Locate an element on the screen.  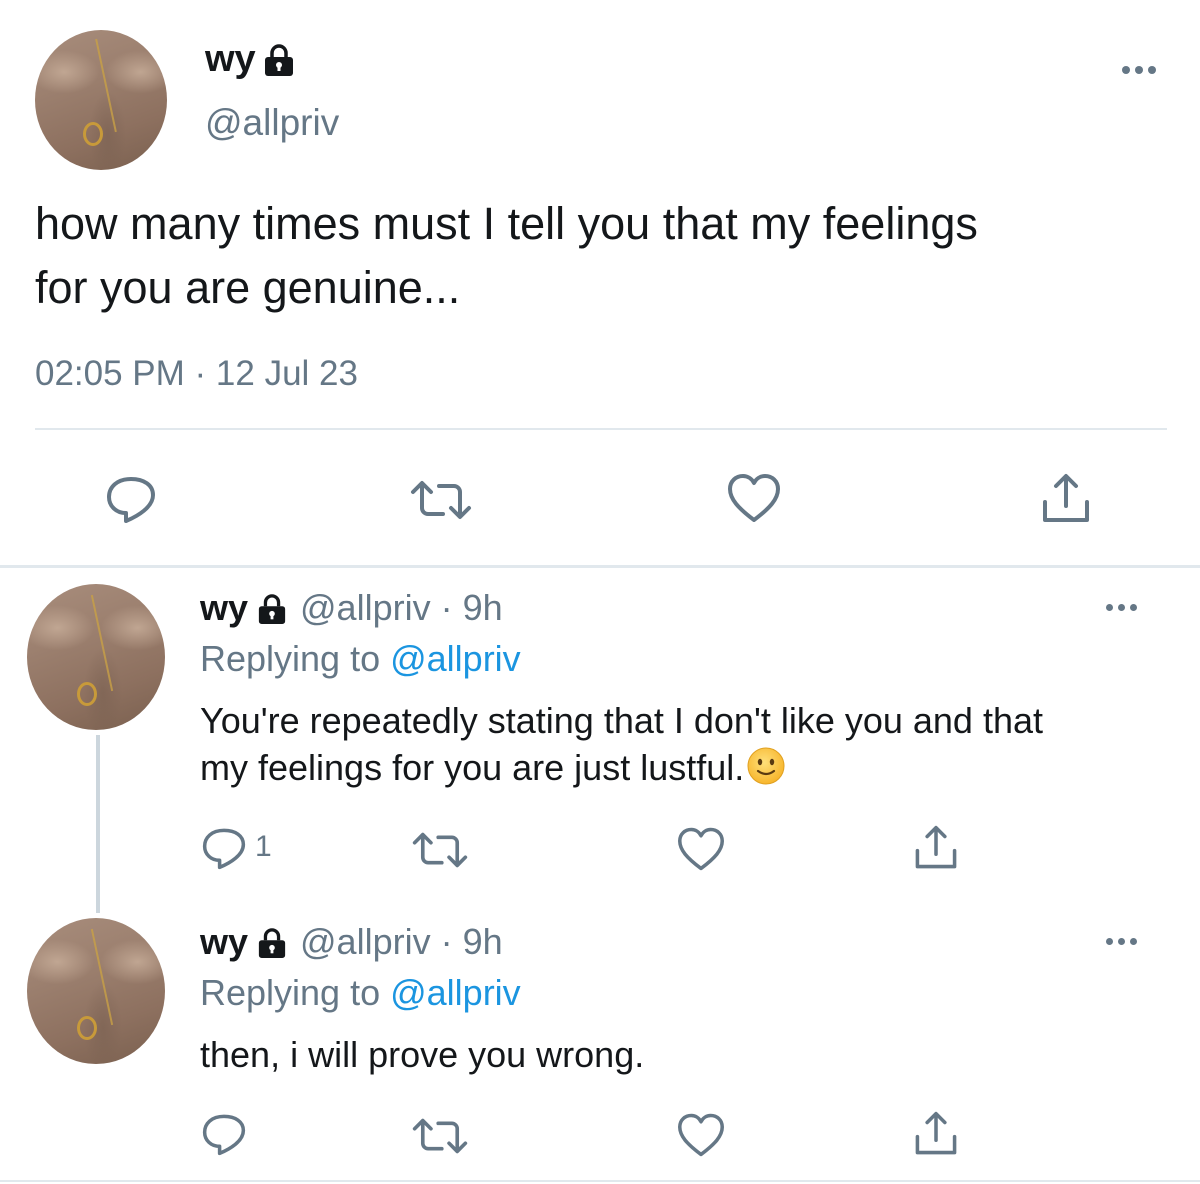
section-divider is located at coordinates (600, 566).